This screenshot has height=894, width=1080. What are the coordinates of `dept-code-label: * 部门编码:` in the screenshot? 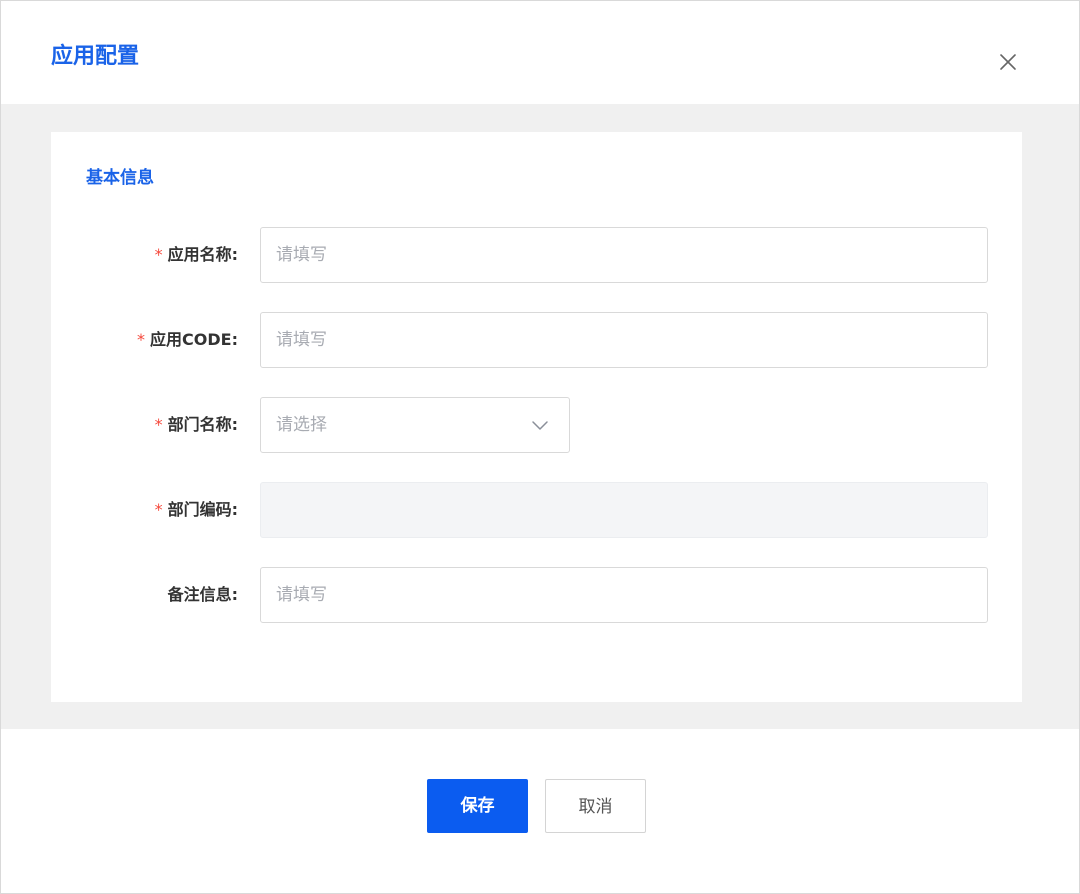 It's located at (196, 510).